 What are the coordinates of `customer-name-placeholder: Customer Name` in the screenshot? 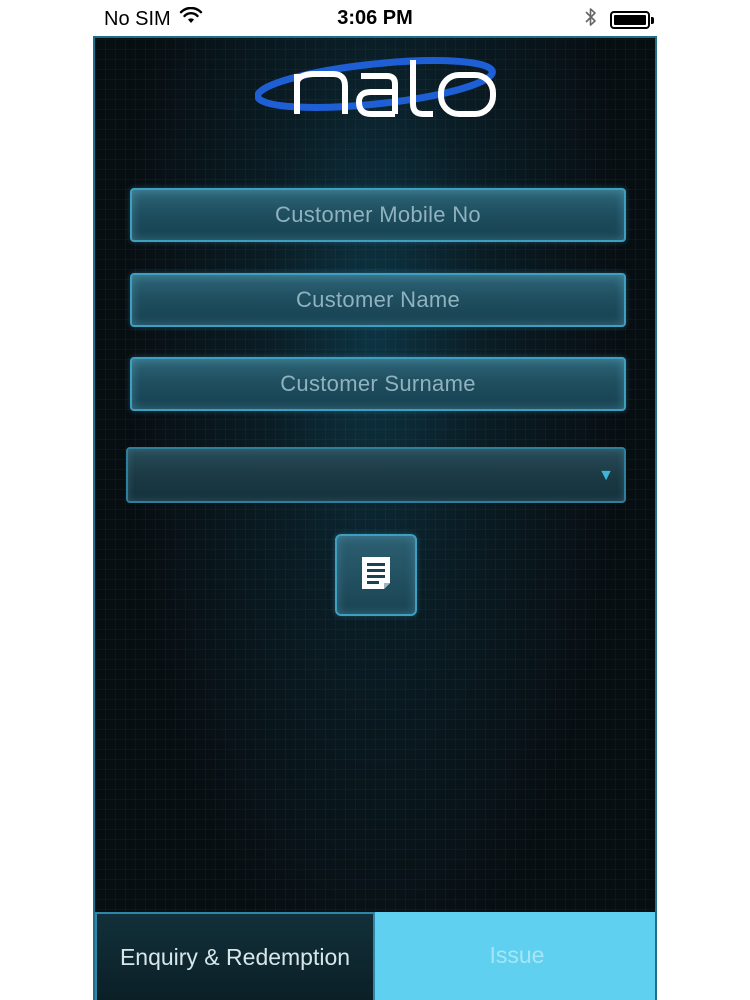 It's located at (378, 299).